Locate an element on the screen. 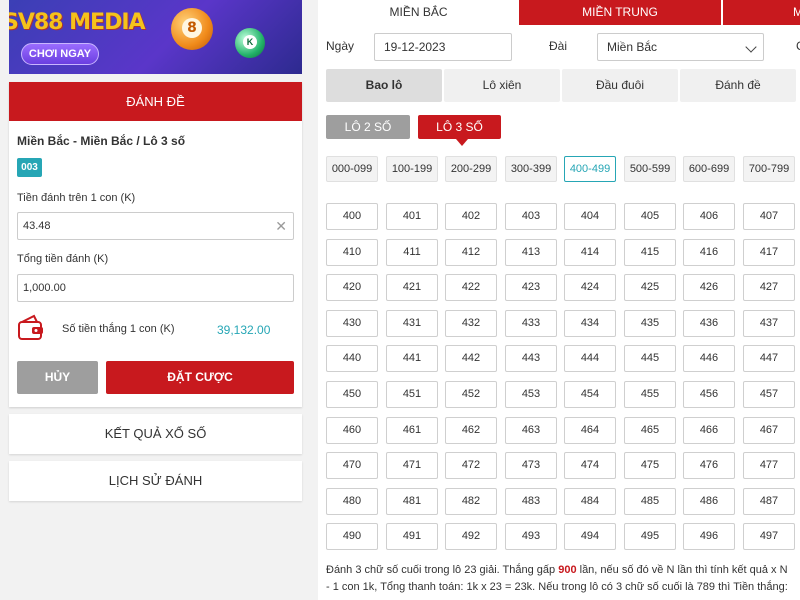  number-button: 436 is located at coordinates (709, 323).